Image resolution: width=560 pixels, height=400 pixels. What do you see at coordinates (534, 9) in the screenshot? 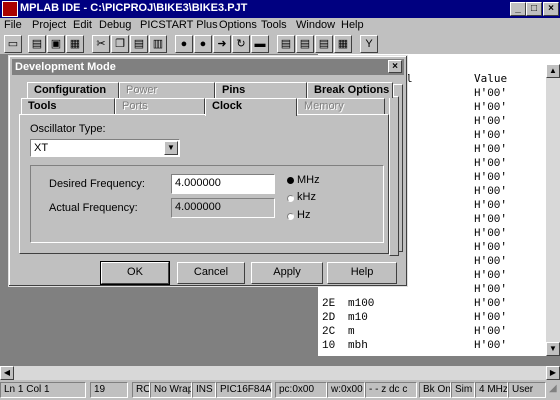
I see `maximize-button: □` at bounding box center [534, 9].